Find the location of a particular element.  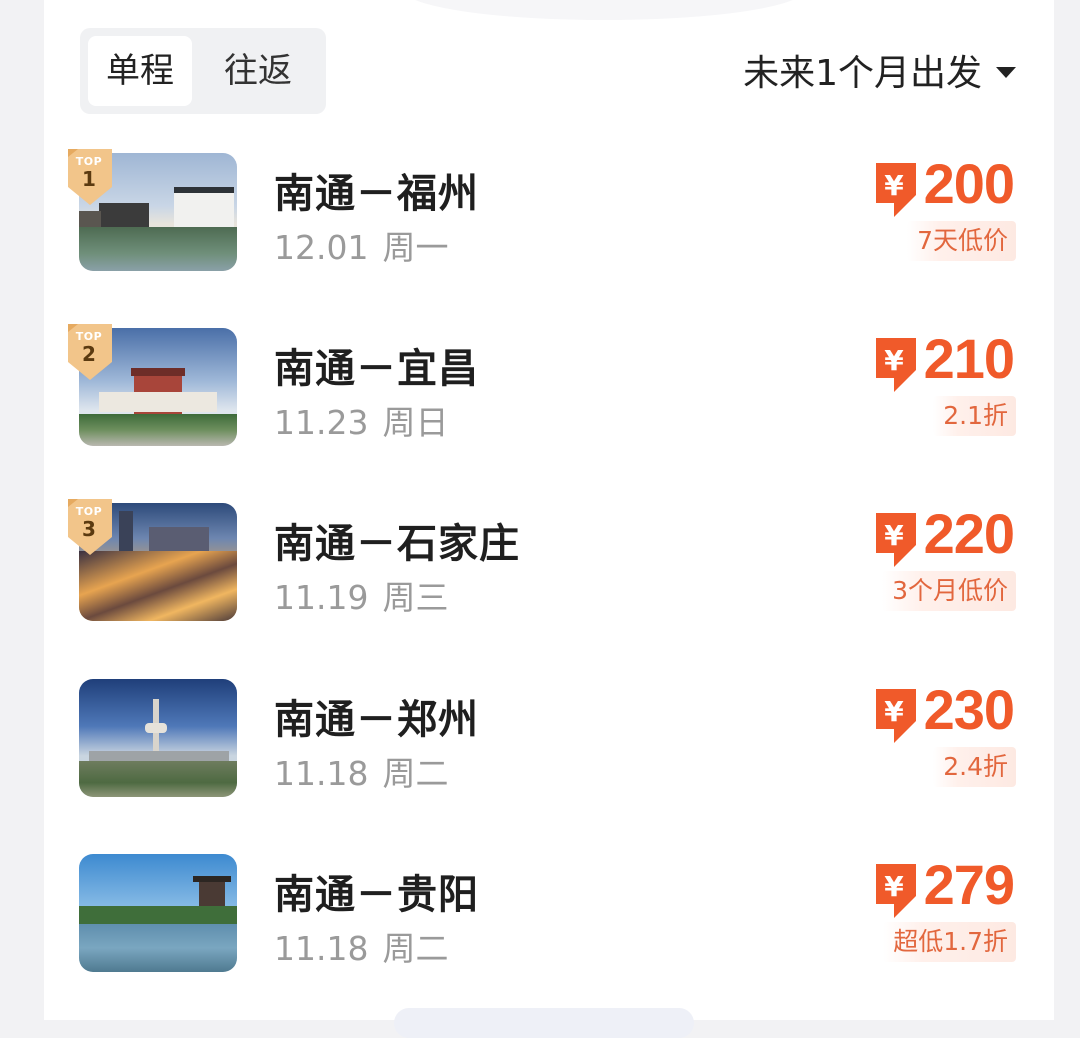

route-name: 南通－石家庄 is located at coordinates (397, 544).